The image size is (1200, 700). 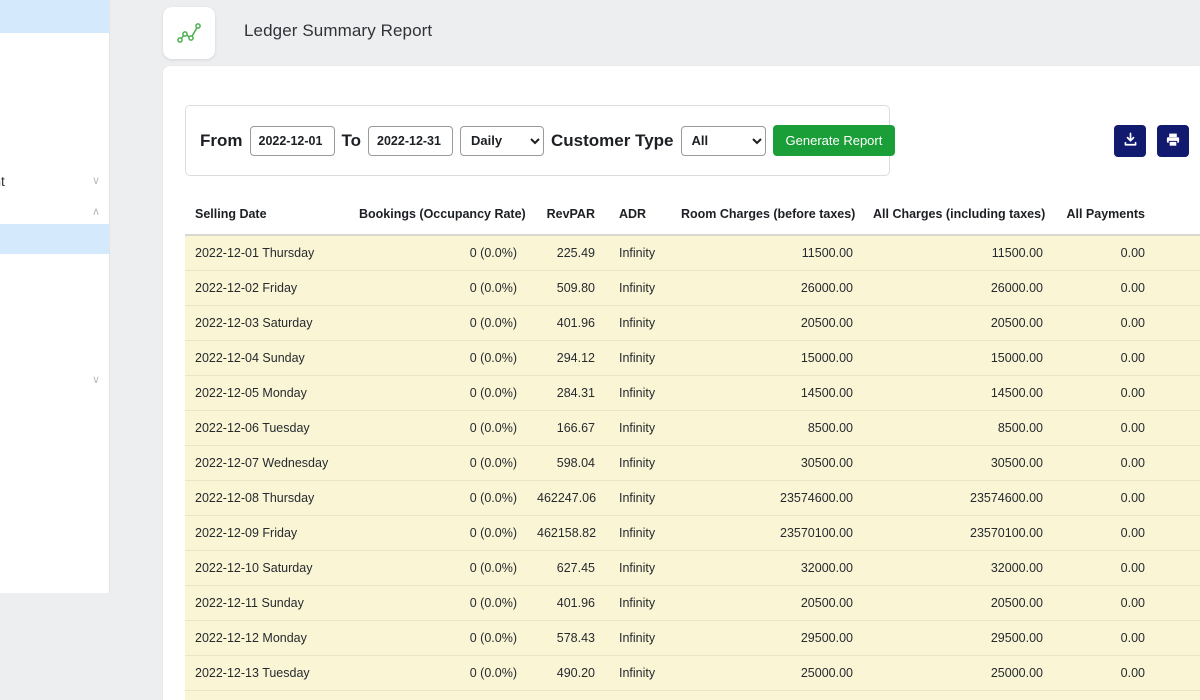 I want to click on print-button, so click(x=1173, y=141).